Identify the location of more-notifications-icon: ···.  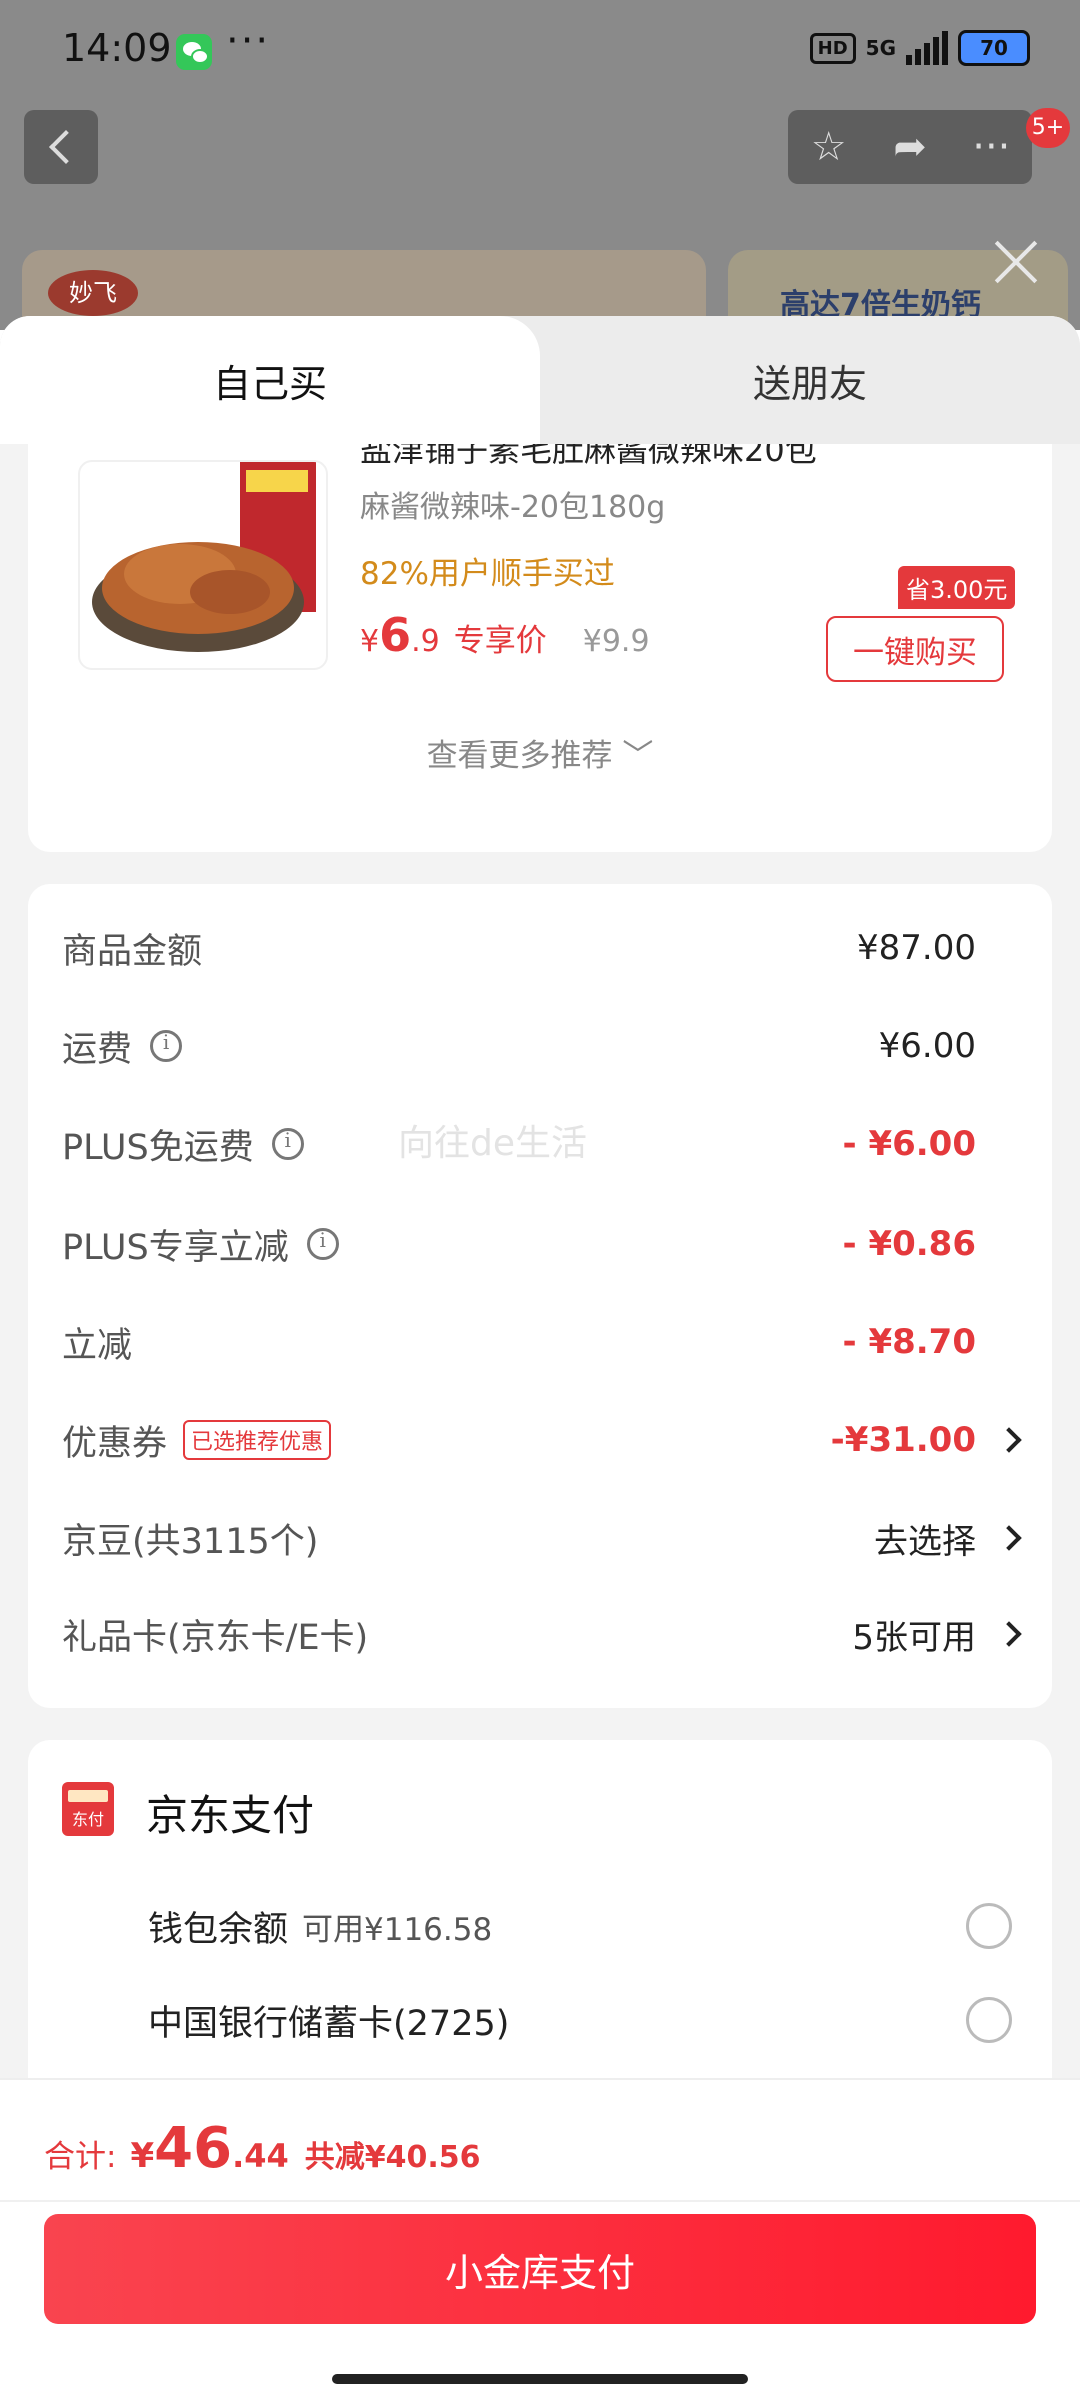
(248, 41).